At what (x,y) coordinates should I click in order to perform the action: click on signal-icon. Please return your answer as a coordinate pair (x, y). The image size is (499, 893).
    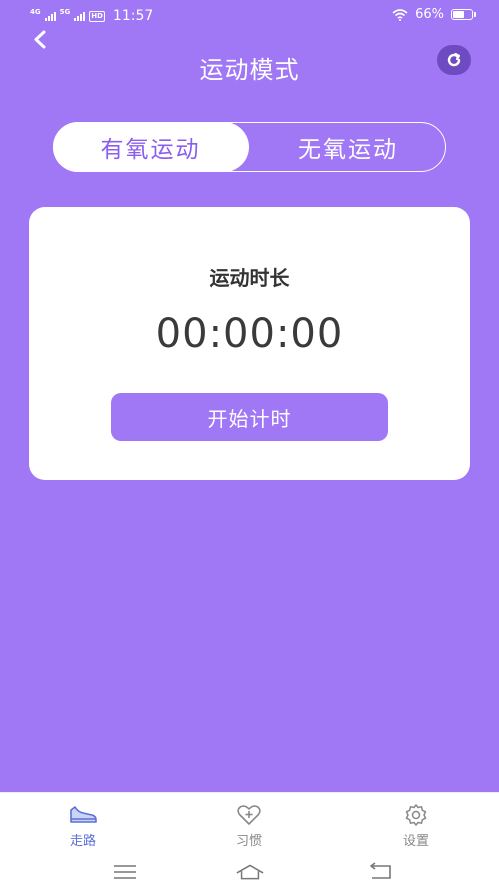
    Looking at the image, I should click on (50, 16).